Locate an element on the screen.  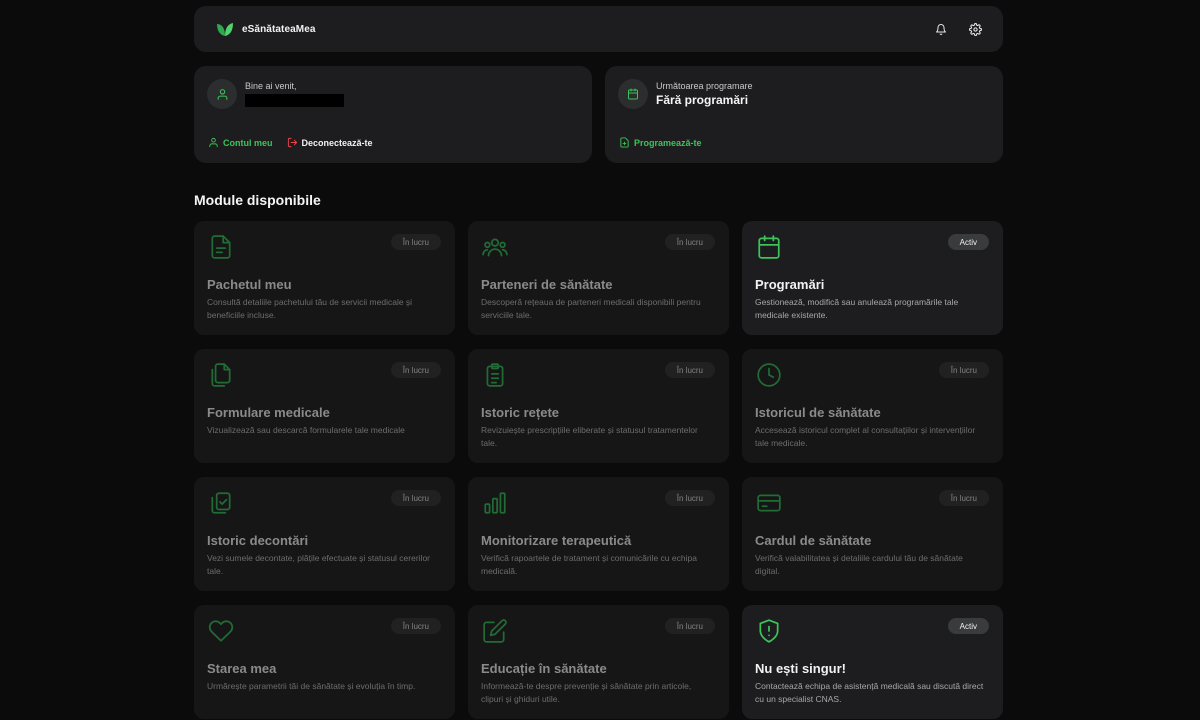
bell-icon is located at coordinates (941, 29).